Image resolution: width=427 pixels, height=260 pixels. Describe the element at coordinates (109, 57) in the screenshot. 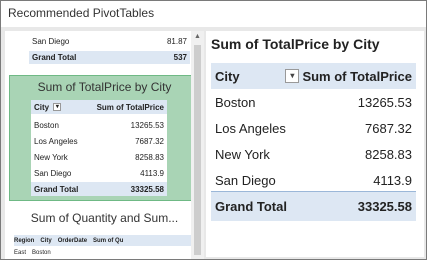

I see `grand-total-row: Grand Total 537` at that location.